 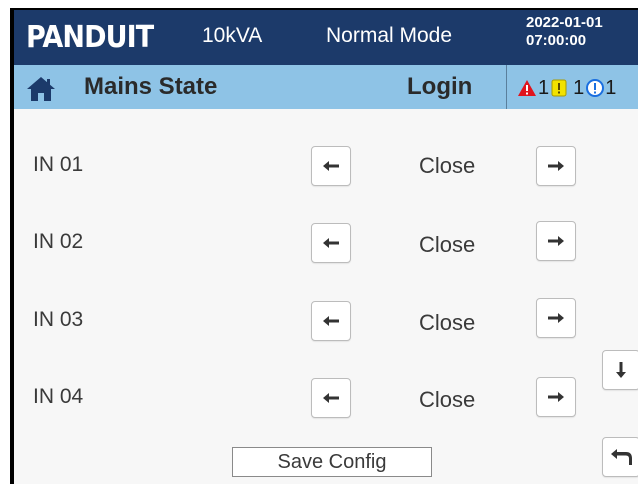 What do you see at coordinates (389, 35) in the screenshot?
I see `mode-label: Normal Mode` at bounding box center [389, 35].